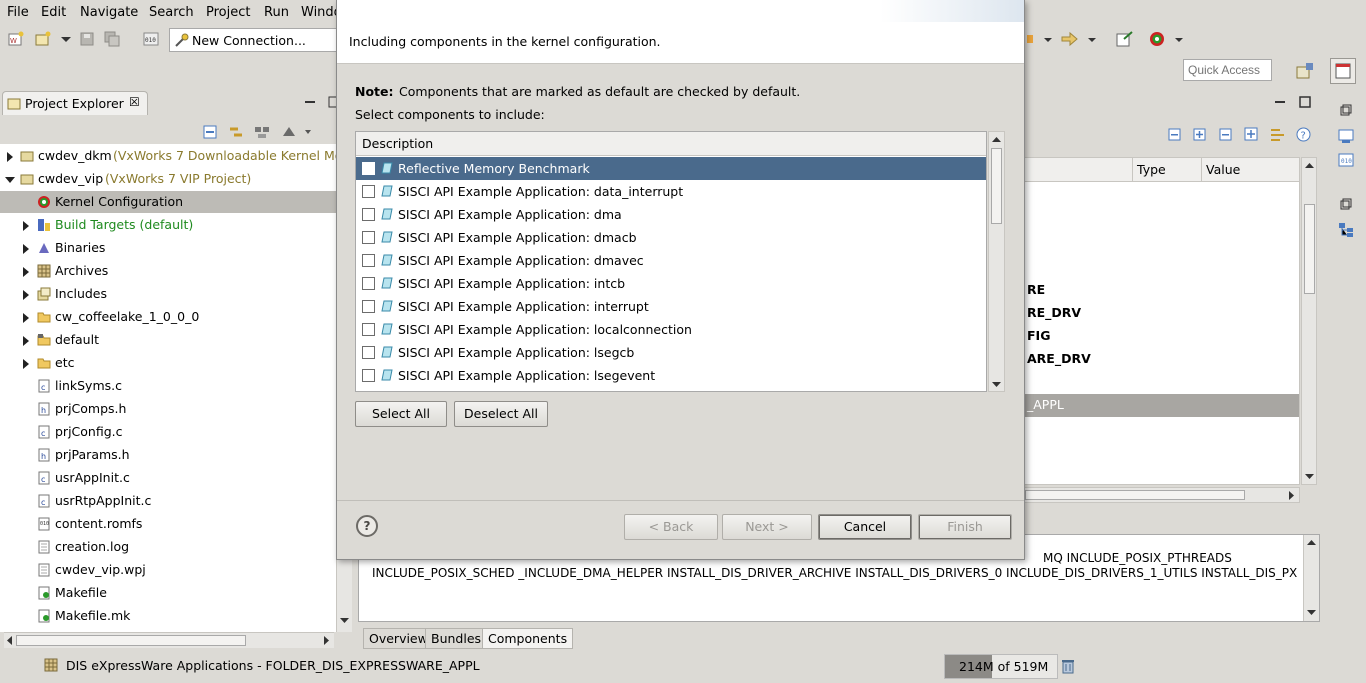  I want to click on list-item: SISCI API Example Application: interrupt, so click(671, 306).